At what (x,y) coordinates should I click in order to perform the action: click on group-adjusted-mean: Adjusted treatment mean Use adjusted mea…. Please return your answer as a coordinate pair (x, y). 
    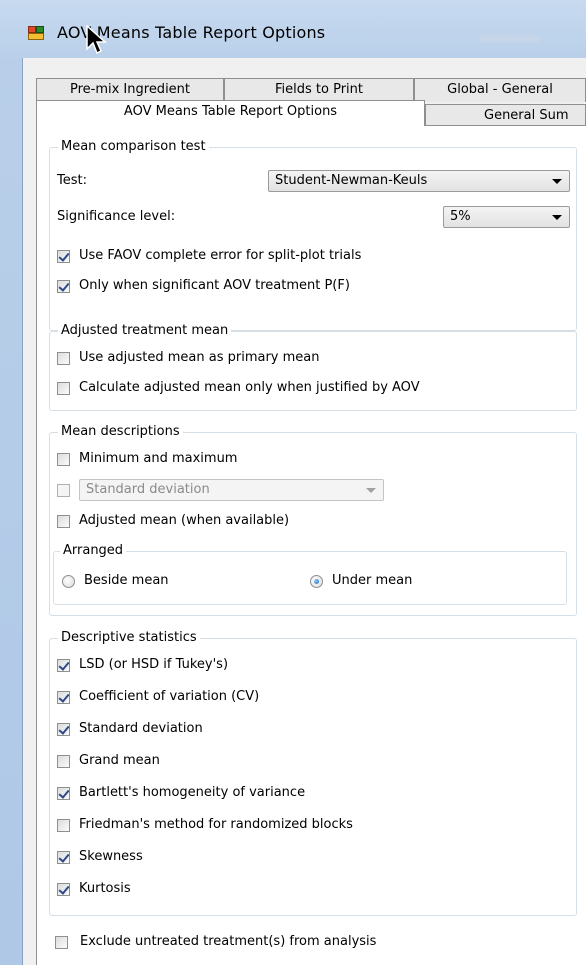
    Looking at the image, I should click on (313, 367).